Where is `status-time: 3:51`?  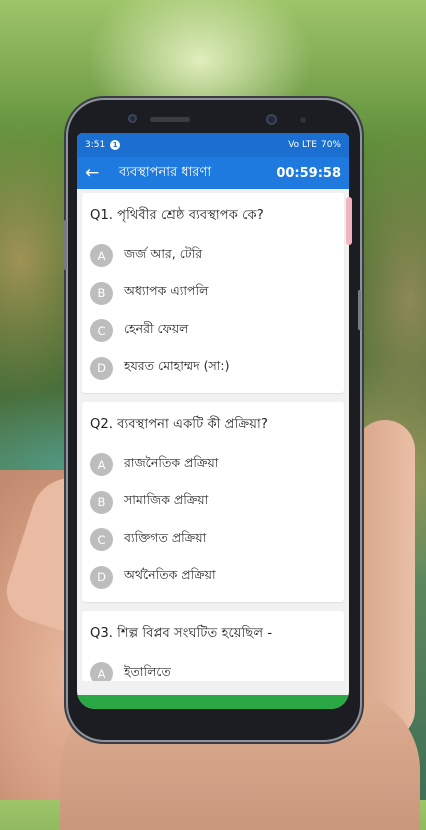 status-time: 3:51 is located at coordinates (95, 145).